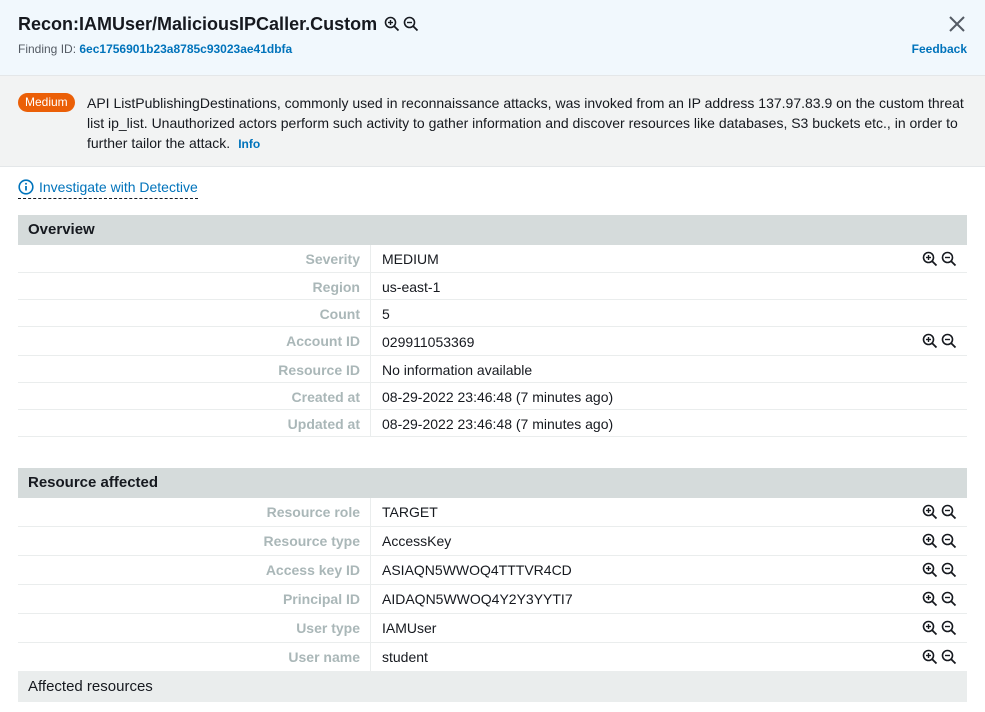 The image size is (985, 712). What do you see at coordinates (457, 370) in the screenshot?
I see `row-value: No information available` at bounding box center [457, 370].